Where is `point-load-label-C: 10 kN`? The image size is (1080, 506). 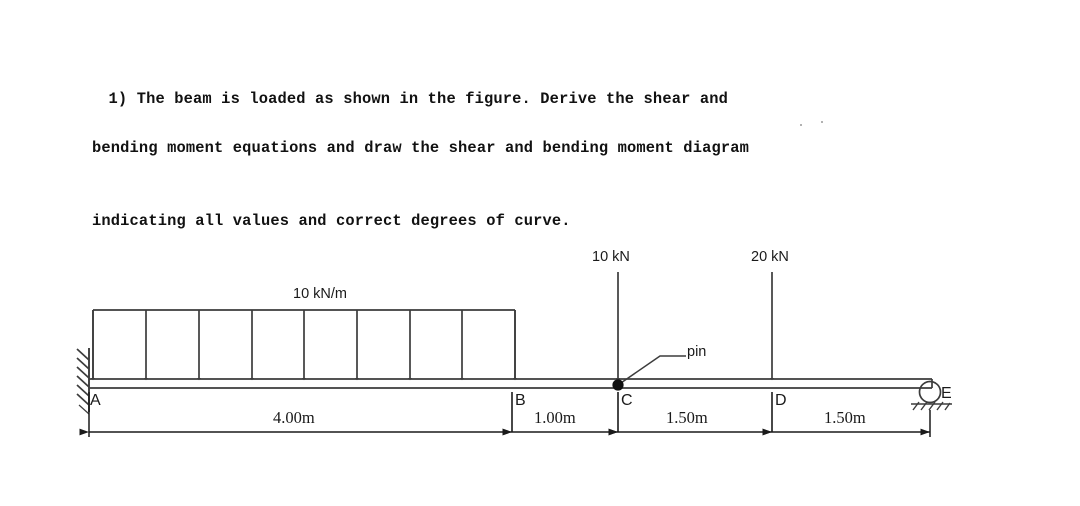
point-load-label-C: 10 kN is located at coordinates (611, 257).